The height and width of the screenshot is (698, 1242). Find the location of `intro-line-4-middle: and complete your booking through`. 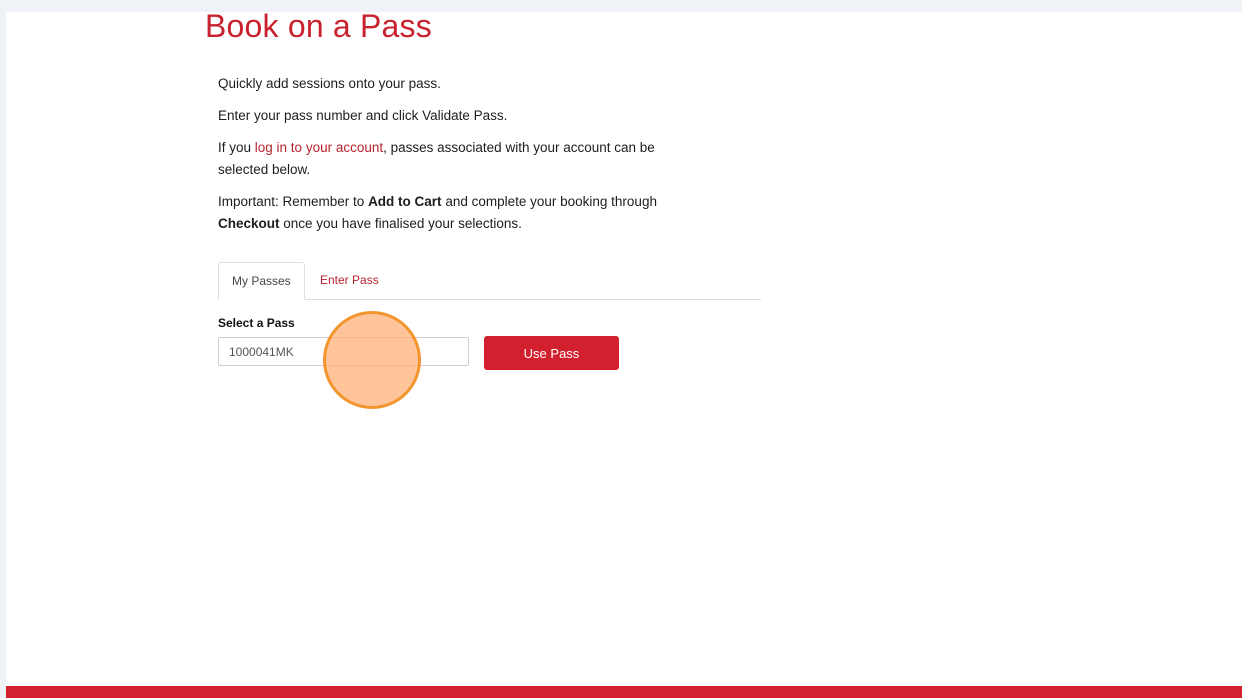

intro-line-4-middle: and complete your booking through is located at coordinates (549, 201).